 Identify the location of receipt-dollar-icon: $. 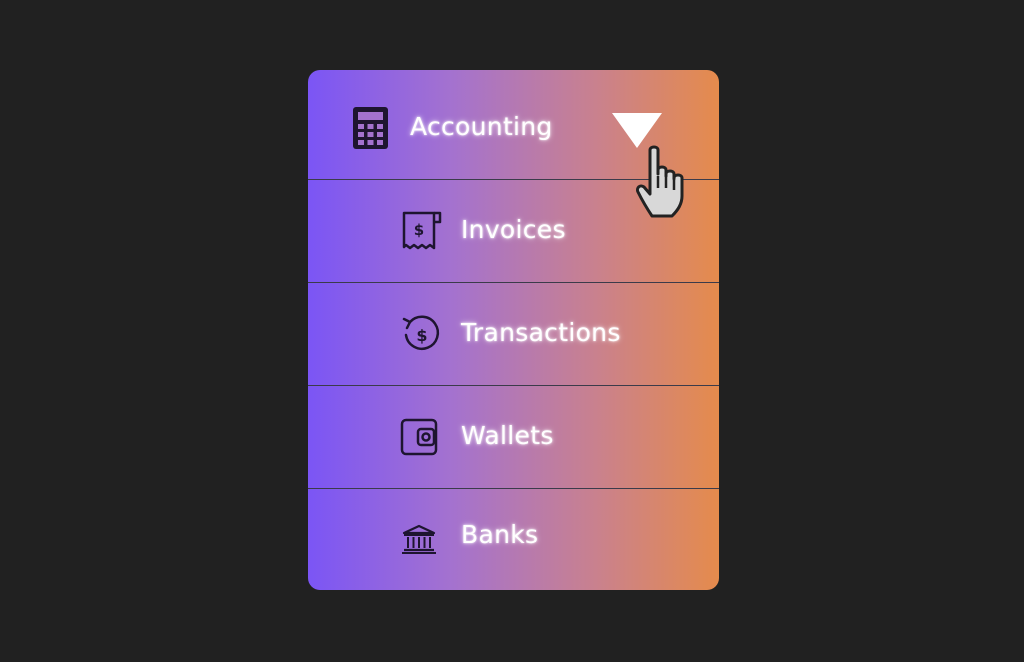
(422, 230).